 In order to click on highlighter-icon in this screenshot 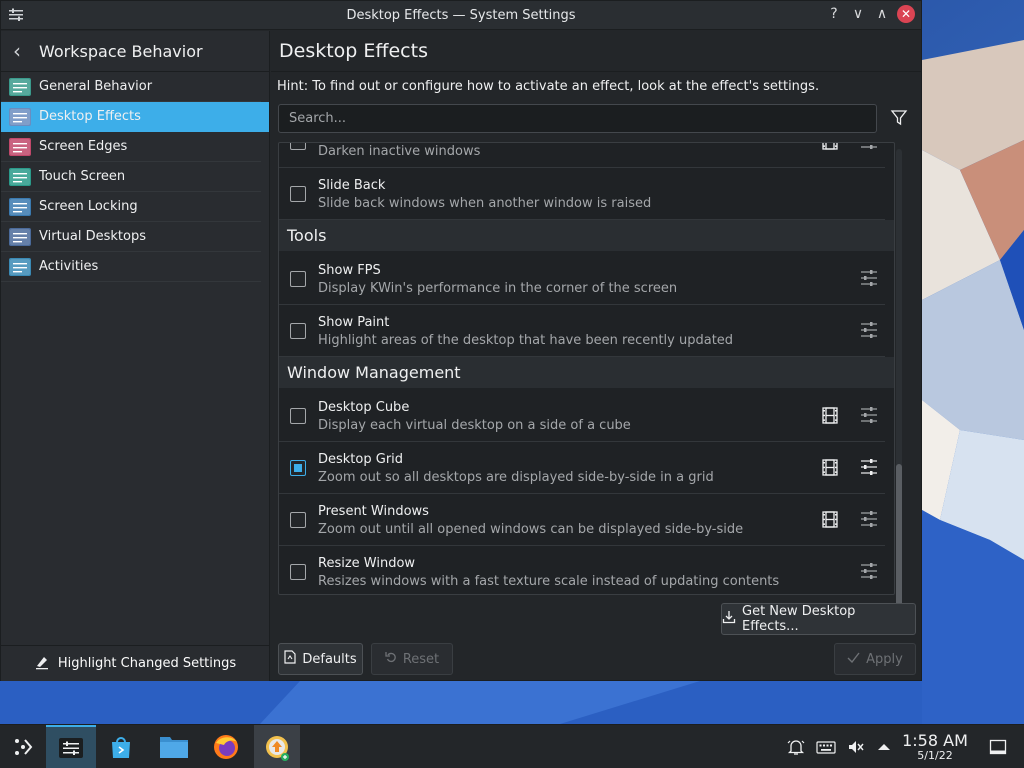, I will do `click(42, 664)`.